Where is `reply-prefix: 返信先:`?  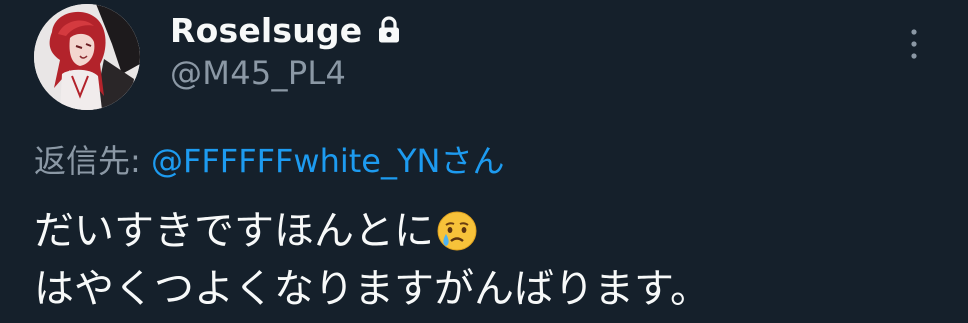
reply-prefix: 返信先: is located at coordinates (92, 161).